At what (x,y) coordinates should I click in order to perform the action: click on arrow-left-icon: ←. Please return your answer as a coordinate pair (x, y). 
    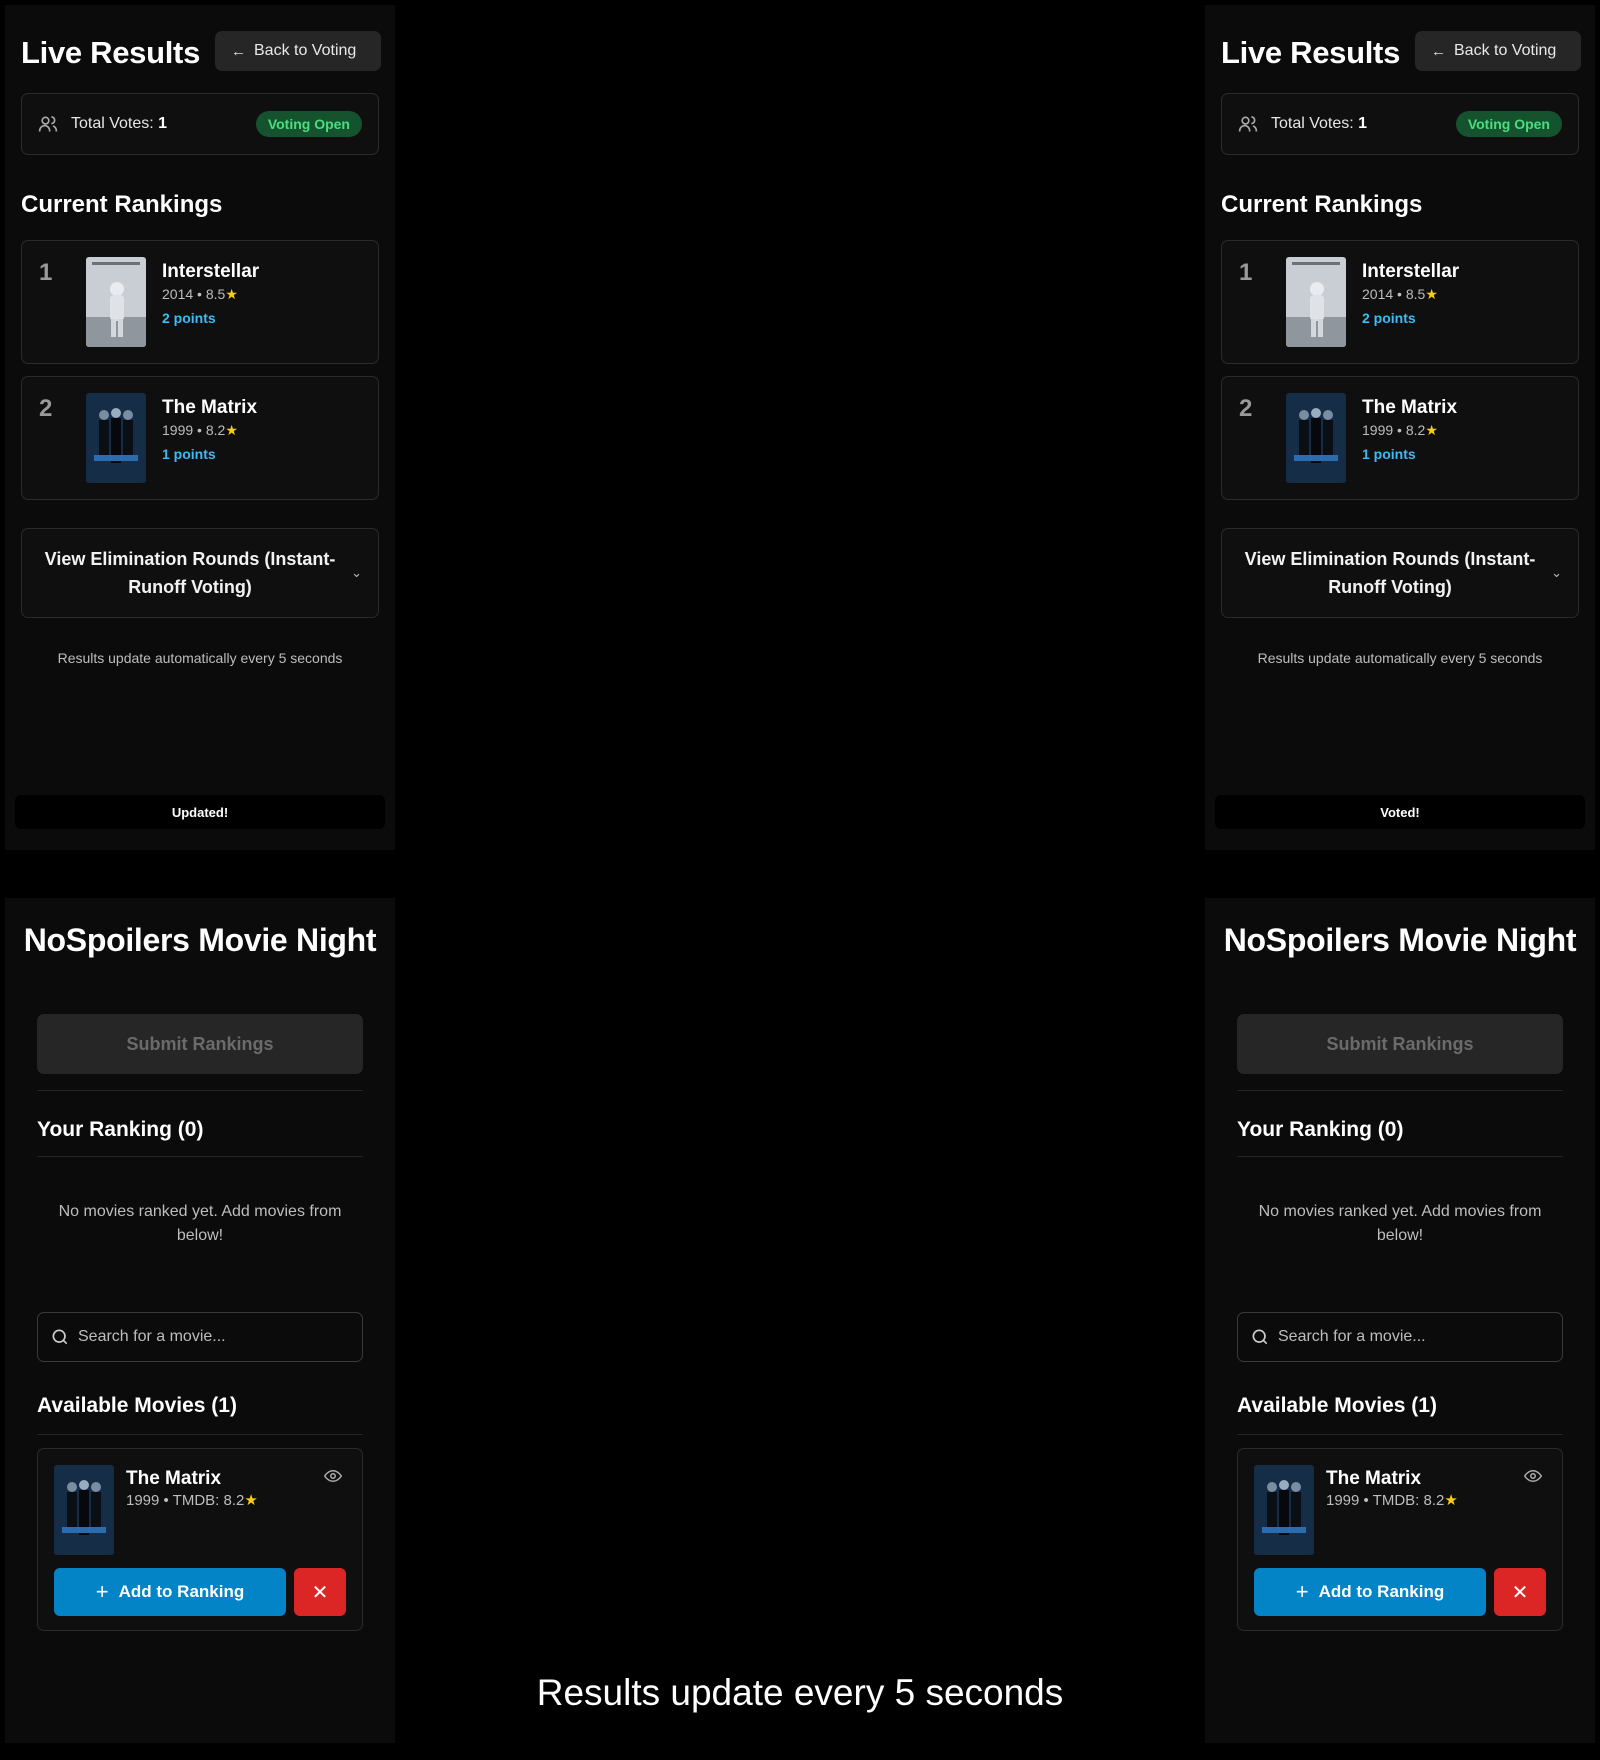
    Looking at the image, I should click on (238, 51).